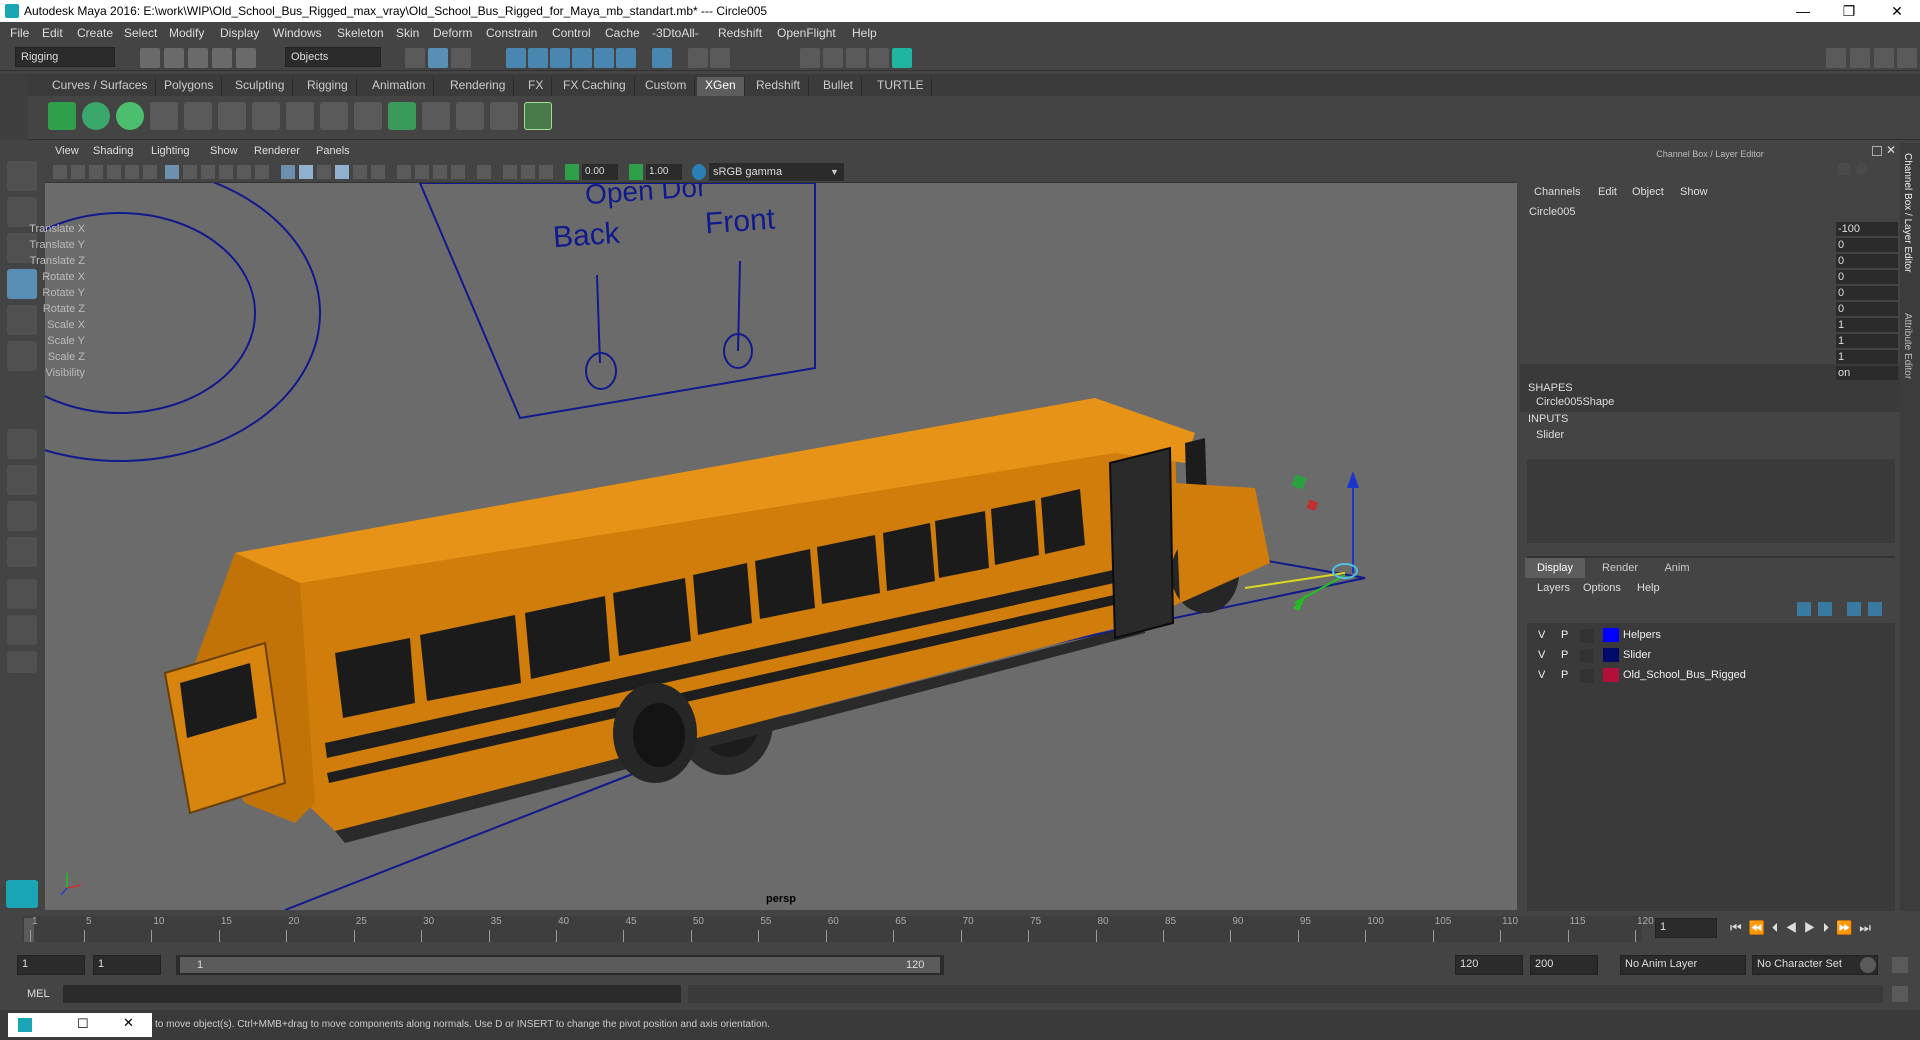 Image resolution: width=1920 pixels, height=1040 pixels. What do you see at coordinates (404, 172) in the screenshot?
I see `xray-icon` at bounding box center [404, 172].